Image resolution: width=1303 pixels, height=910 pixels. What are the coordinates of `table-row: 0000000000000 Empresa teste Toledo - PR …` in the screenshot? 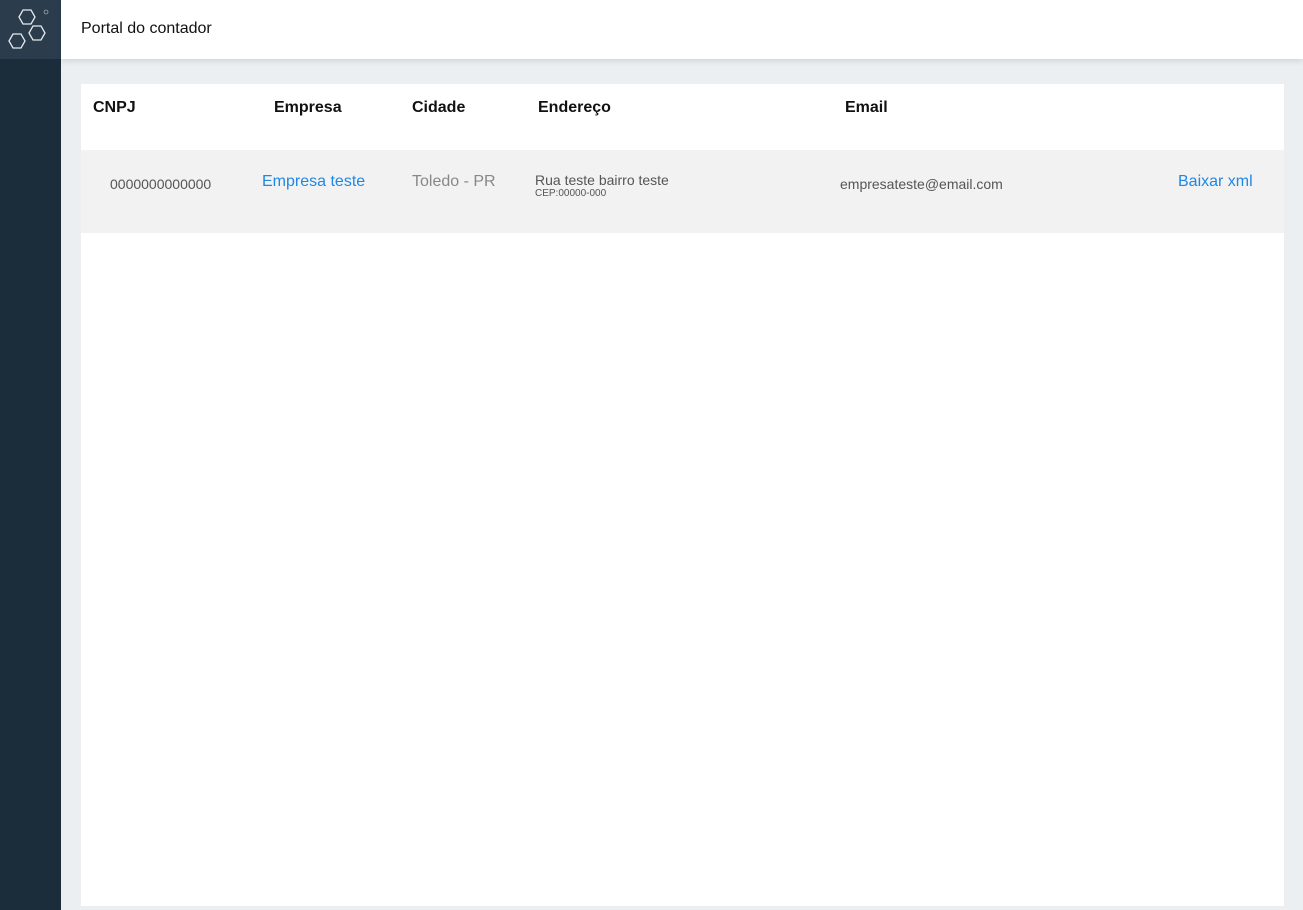 It's located at (682, 191).